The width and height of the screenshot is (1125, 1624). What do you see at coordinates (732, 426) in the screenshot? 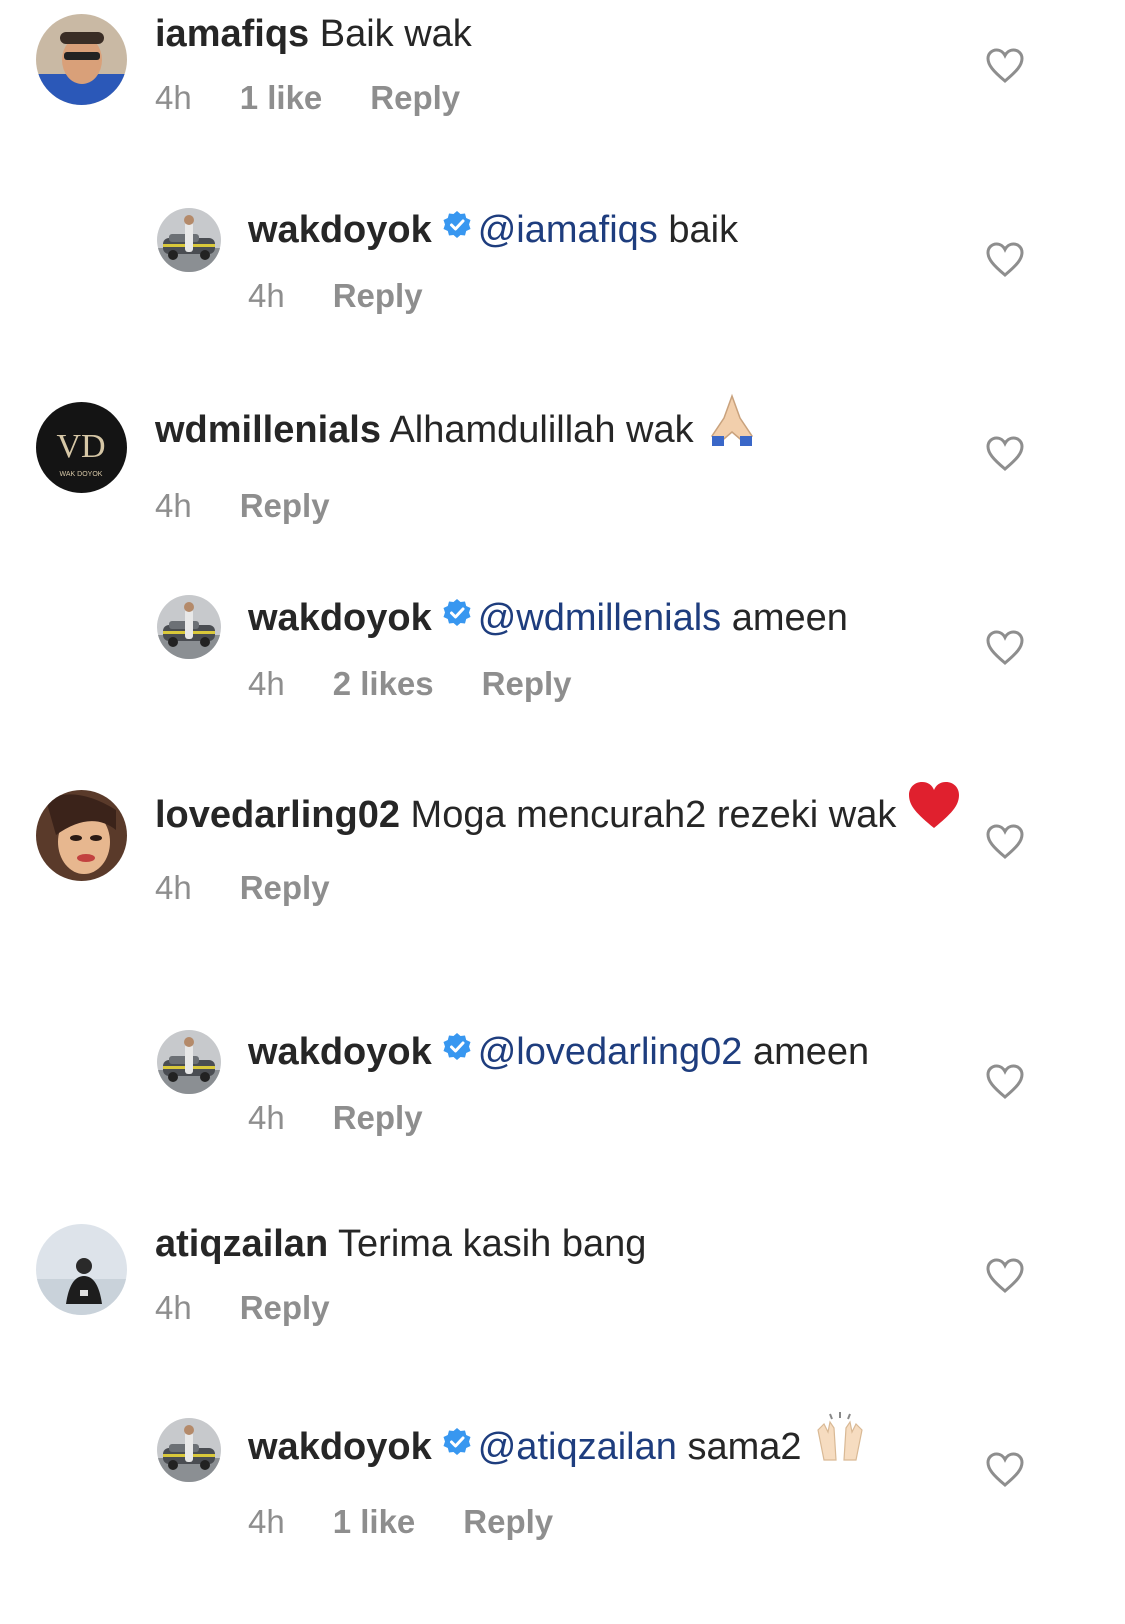
I see `folded-hands-emoji-icon` at bounding box center [732, 426].